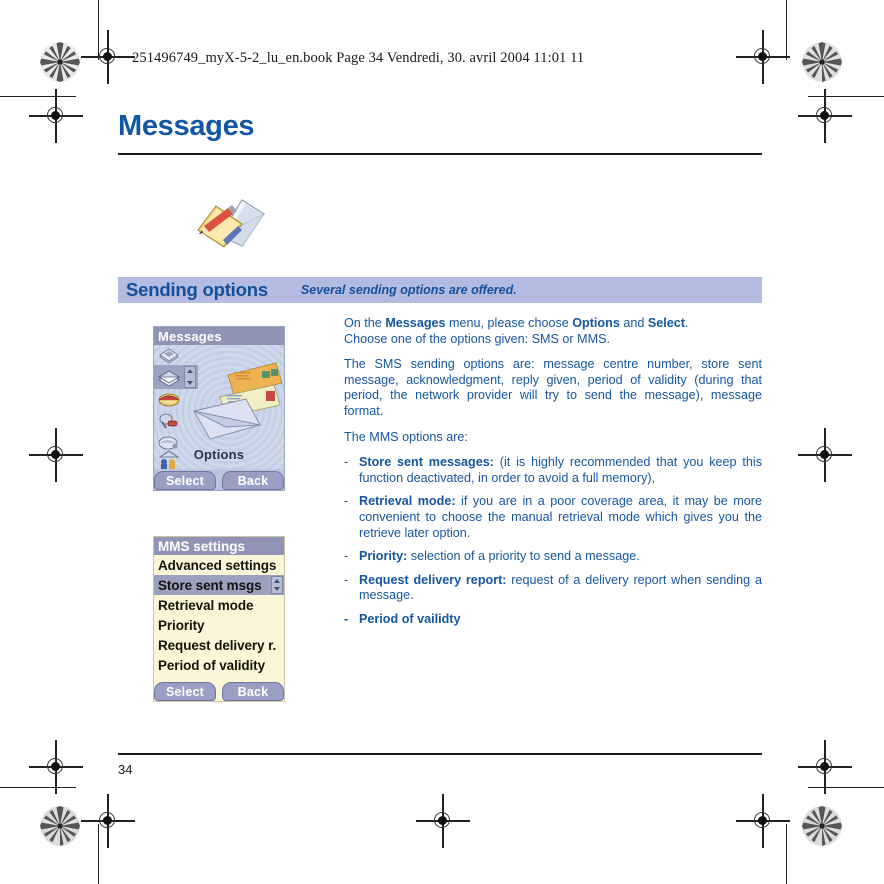 This screenshot has height=884, width=884. What do you see at coordinates (440, 154) in the screenshot?
I see `title-divider` at bounding box center [440, 154].